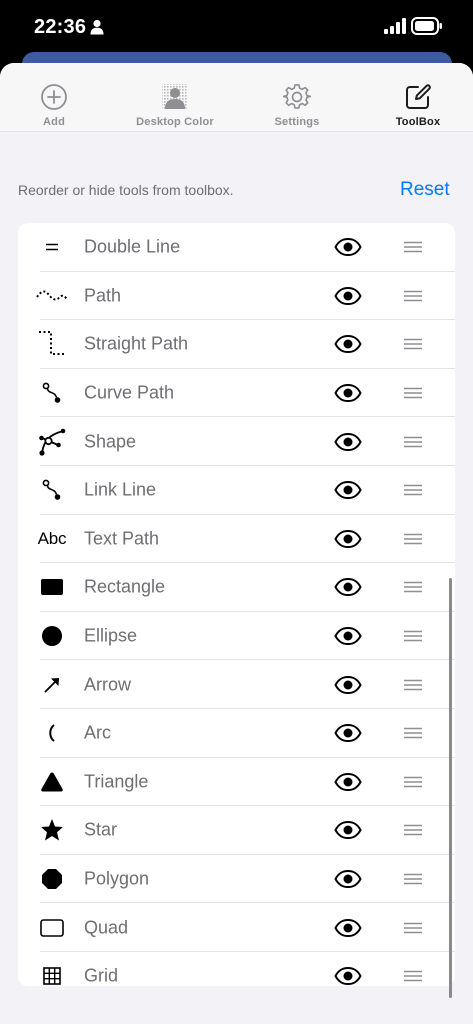 Image resolution: width=473 pixels, height=1024 pixels. I want to click on tool-label: Curve Path, so click(129, 392).